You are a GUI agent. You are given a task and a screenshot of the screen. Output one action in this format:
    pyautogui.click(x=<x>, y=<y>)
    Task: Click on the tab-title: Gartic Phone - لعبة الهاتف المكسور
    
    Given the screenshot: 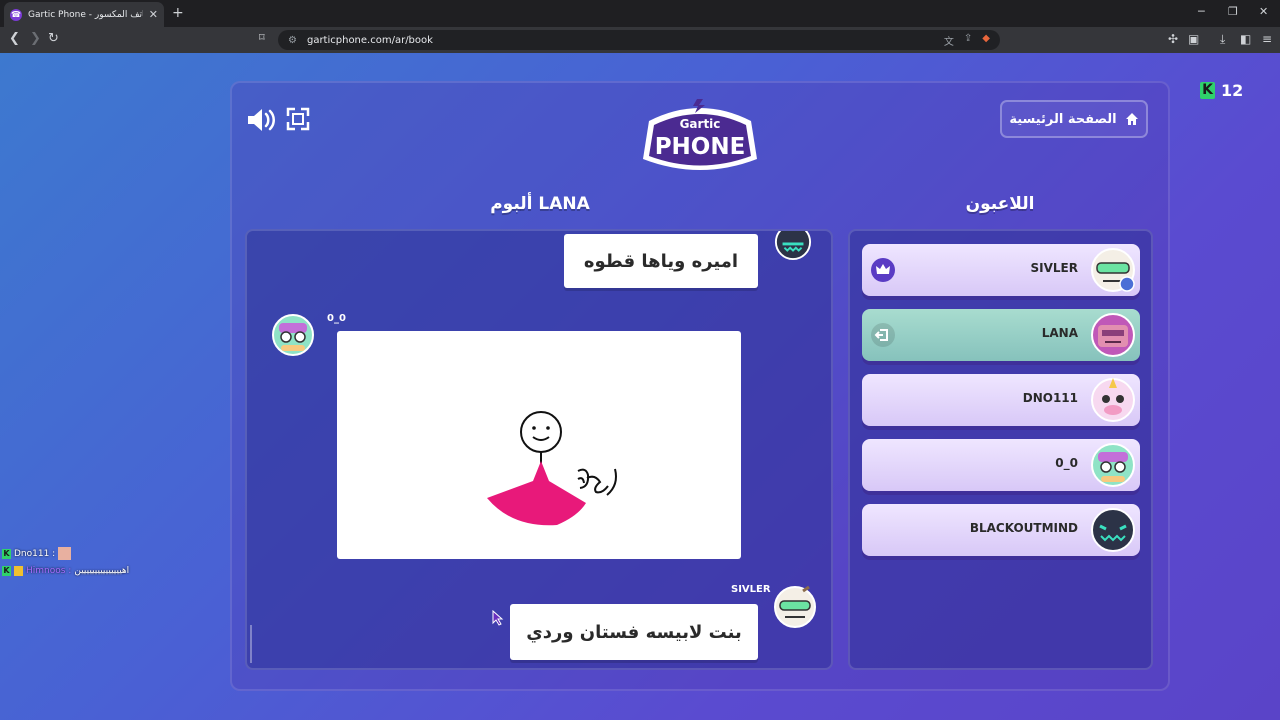 What is the action you would take?
    pyautogui.click(x=85, y=14)
    